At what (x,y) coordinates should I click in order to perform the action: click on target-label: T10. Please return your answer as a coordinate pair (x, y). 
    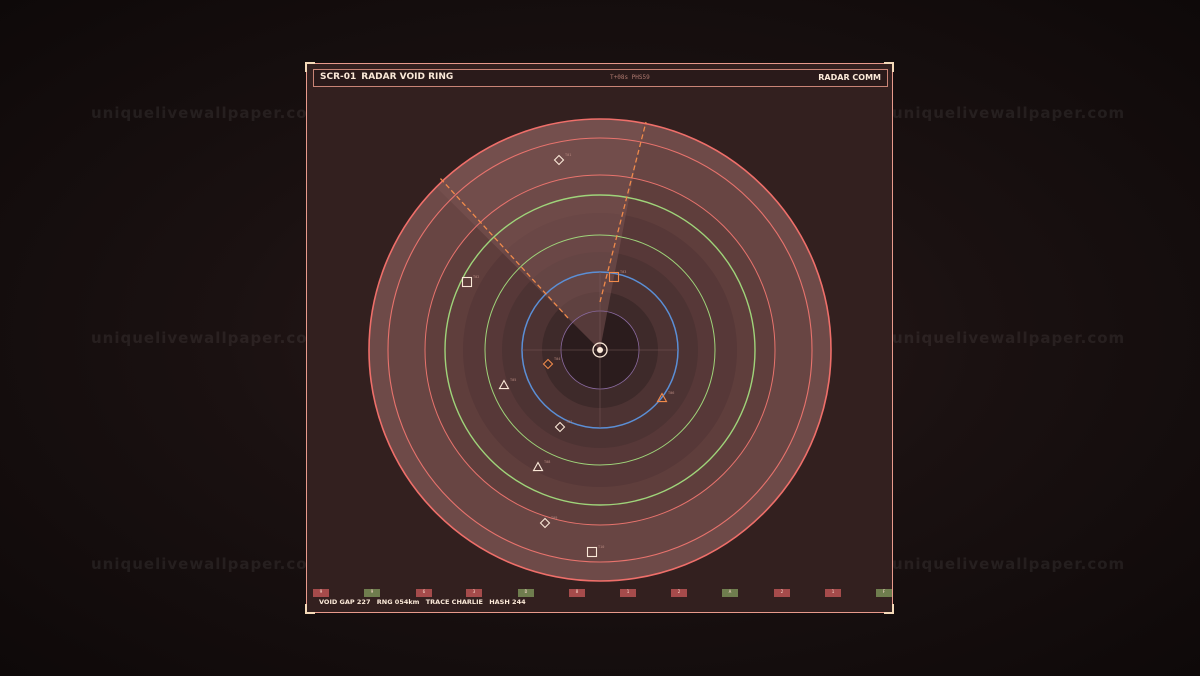
    Looking at the image, I should click on (601, 547).